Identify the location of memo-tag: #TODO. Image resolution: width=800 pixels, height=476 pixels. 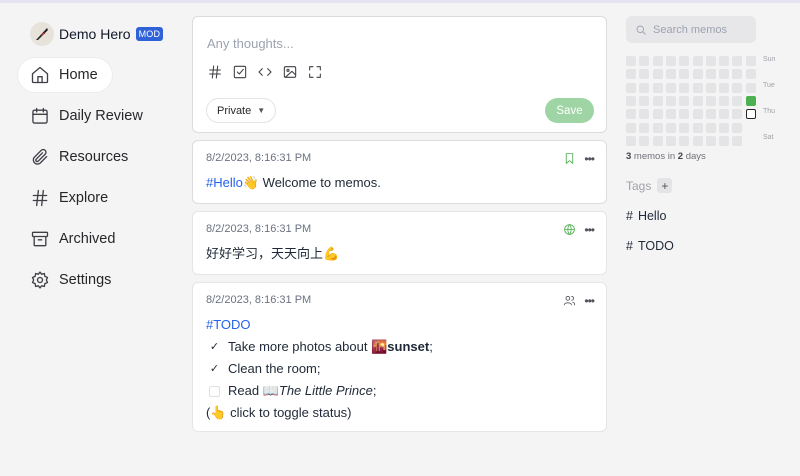
(228, 324).